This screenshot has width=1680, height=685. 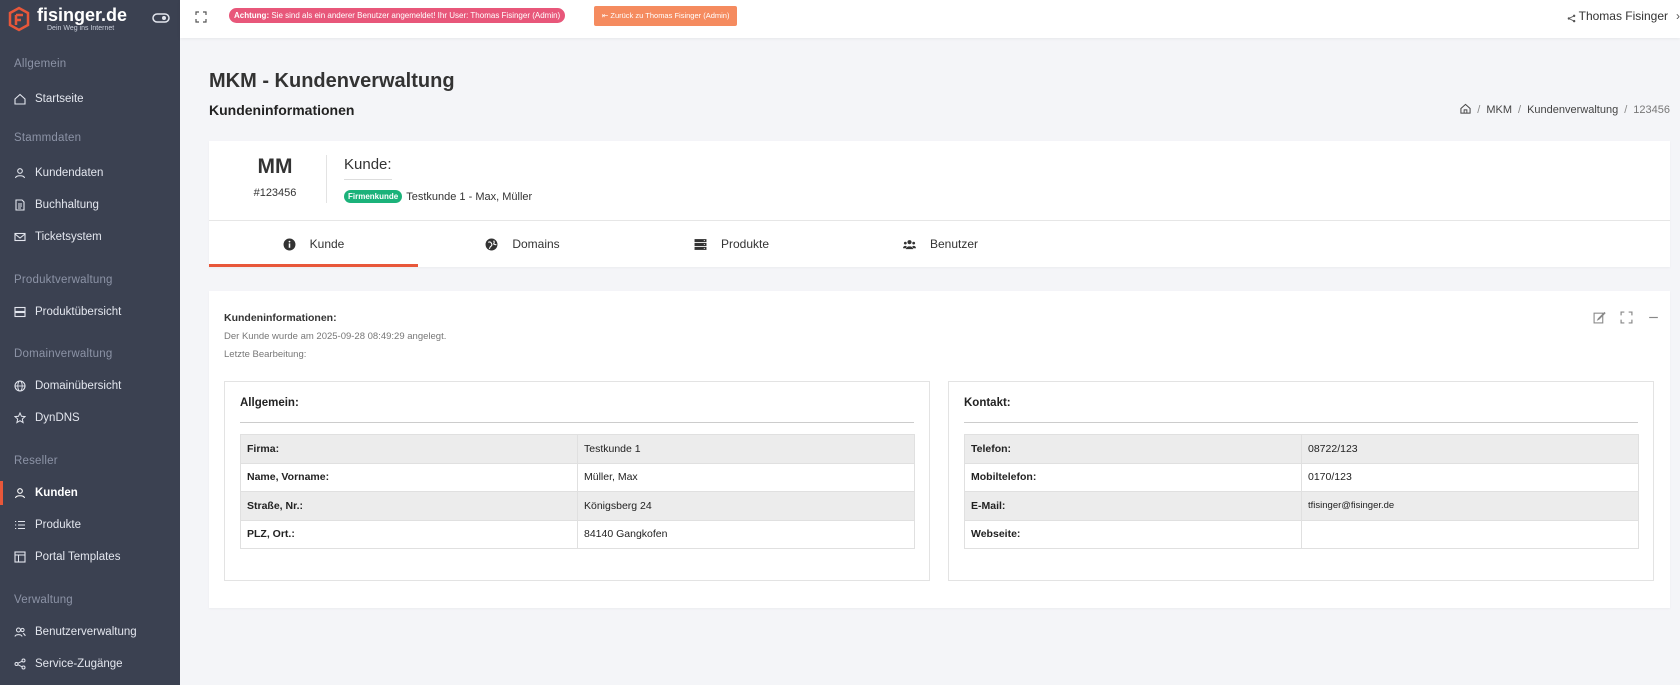 What do you see at coordinates (1653, 317) in the screenshot?
I see `minimize-icon` at bounding box center [1653, 317].